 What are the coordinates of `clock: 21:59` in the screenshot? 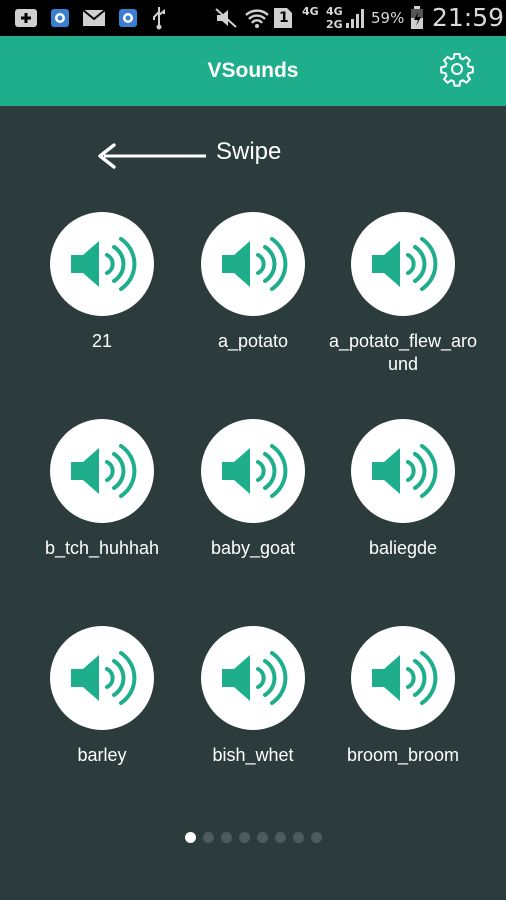 It's located at (468, 17).